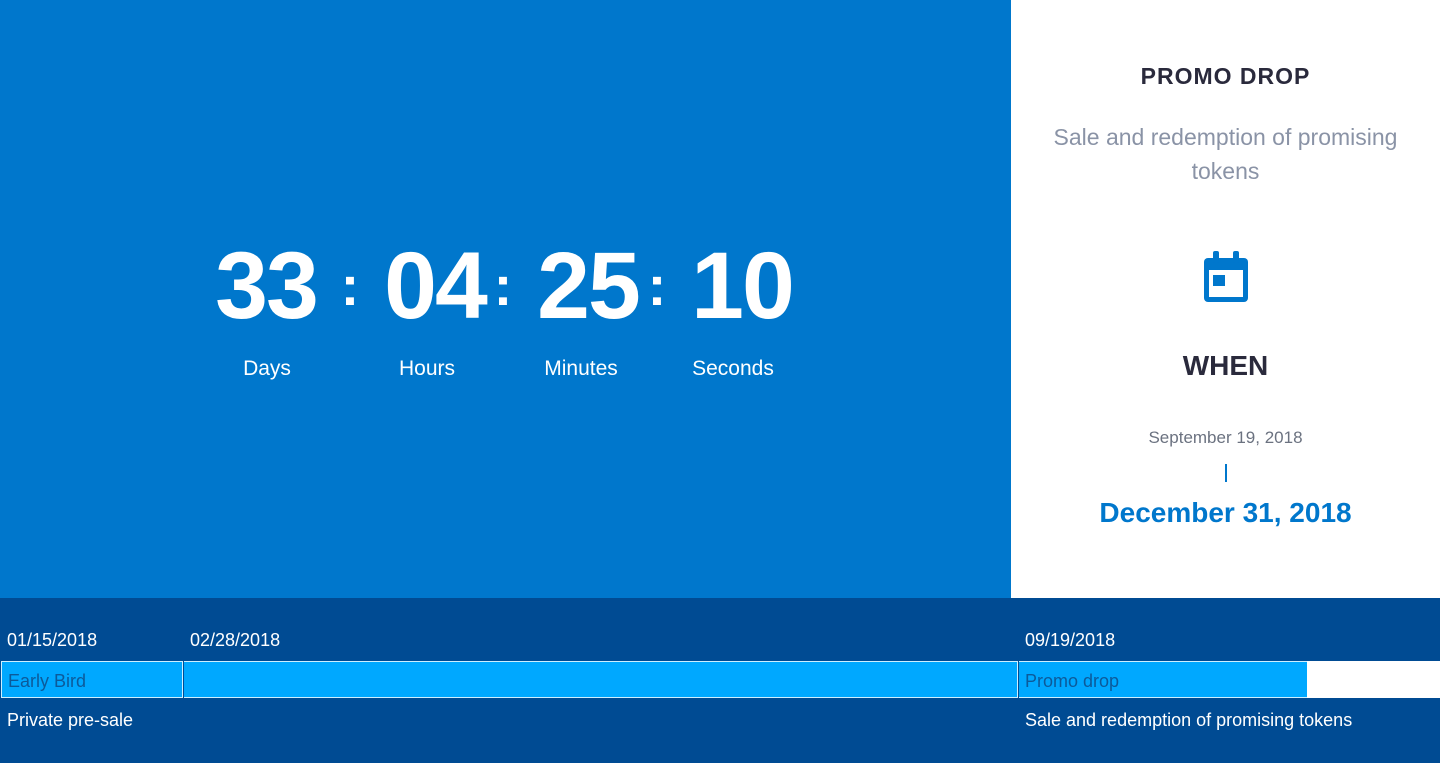  I want to click on stage-label-early-bird: Early Bird, so click(47, 681).